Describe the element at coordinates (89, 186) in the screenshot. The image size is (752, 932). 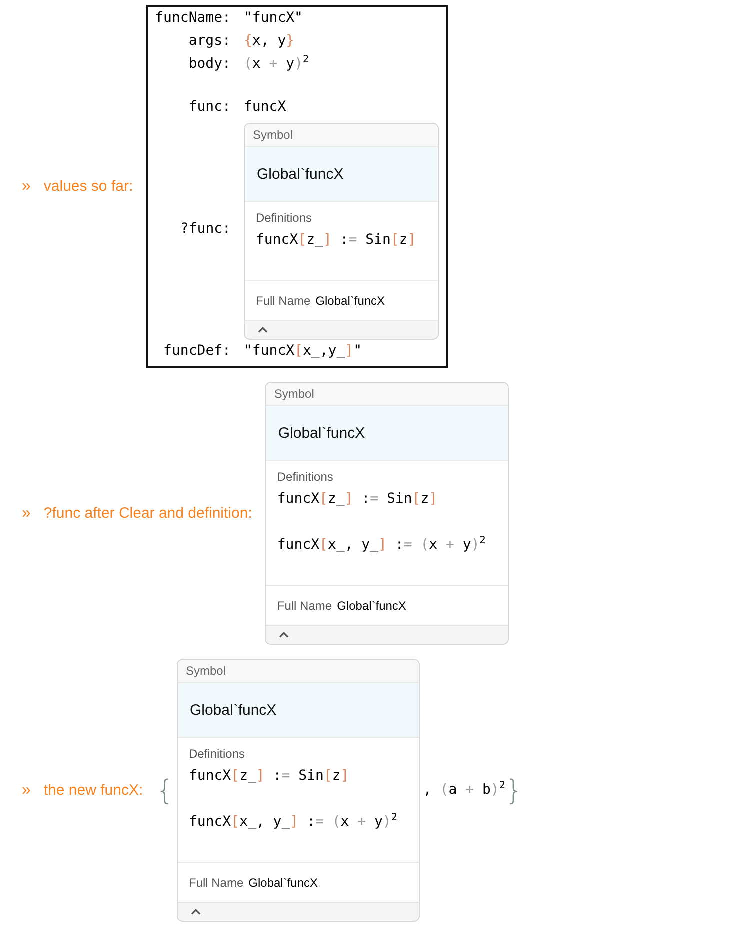
I see `section-label: values so far:` at that location.